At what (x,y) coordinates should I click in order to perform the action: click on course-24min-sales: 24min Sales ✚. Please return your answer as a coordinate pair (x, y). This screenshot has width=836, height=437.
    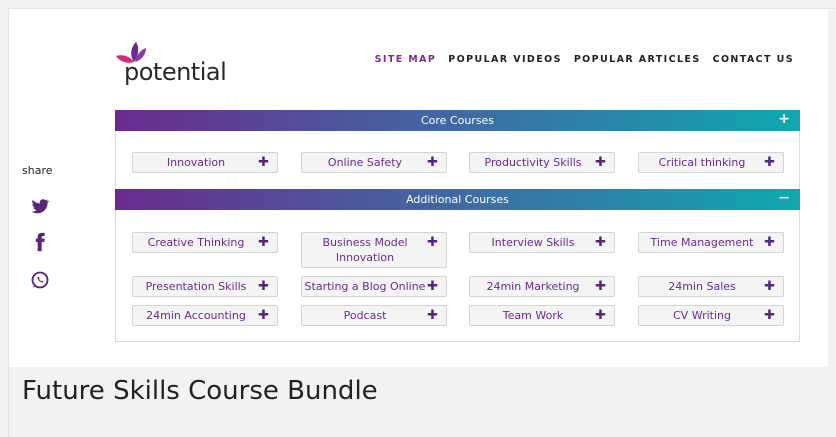
    Looking at the image, I should click on (711, 286).